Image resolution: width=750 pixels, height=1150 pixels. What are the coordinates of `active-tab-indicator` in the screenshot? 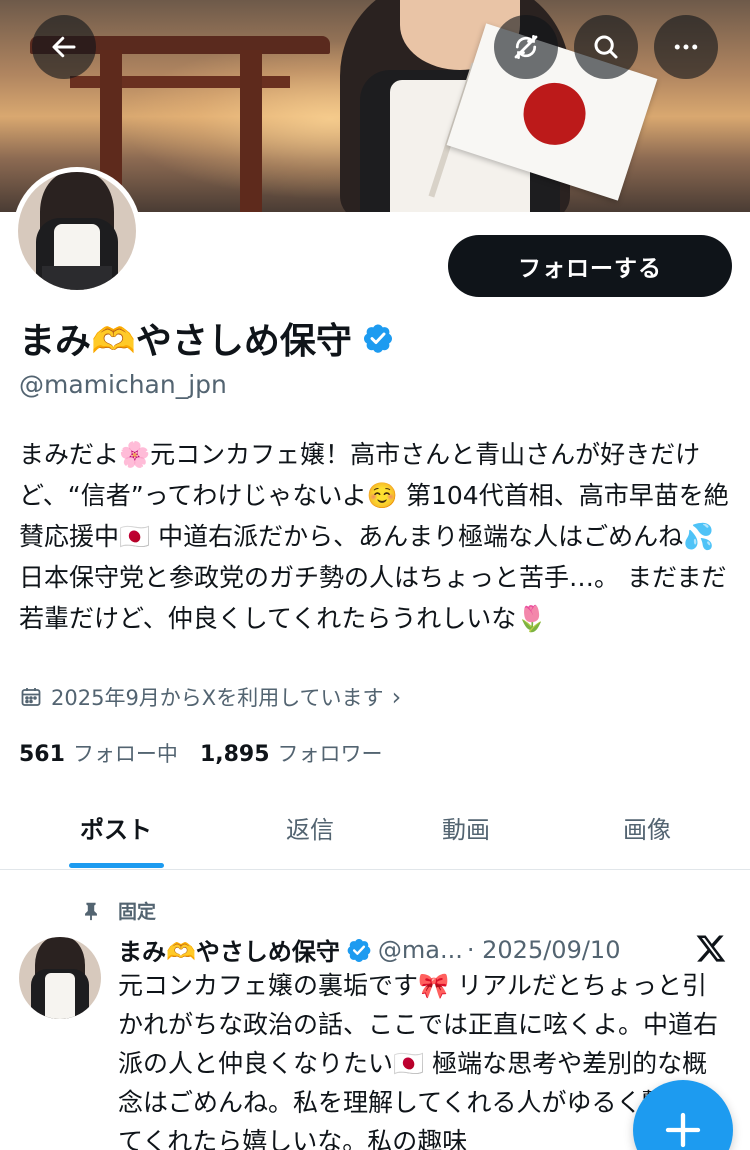 It's located at (116, 865).